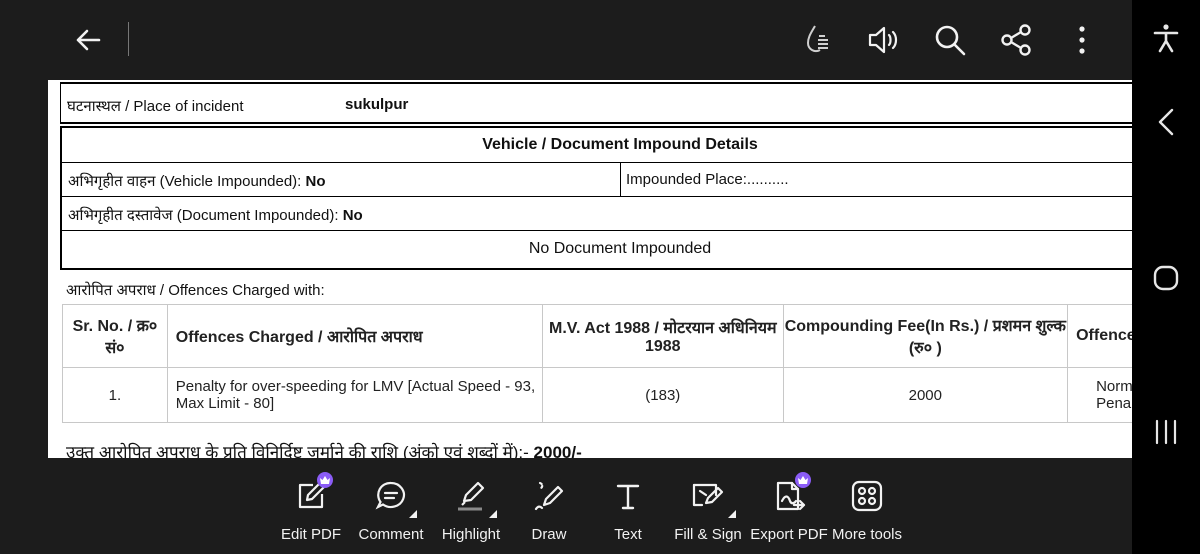  I want to click on text-icon, so click(628, 496).